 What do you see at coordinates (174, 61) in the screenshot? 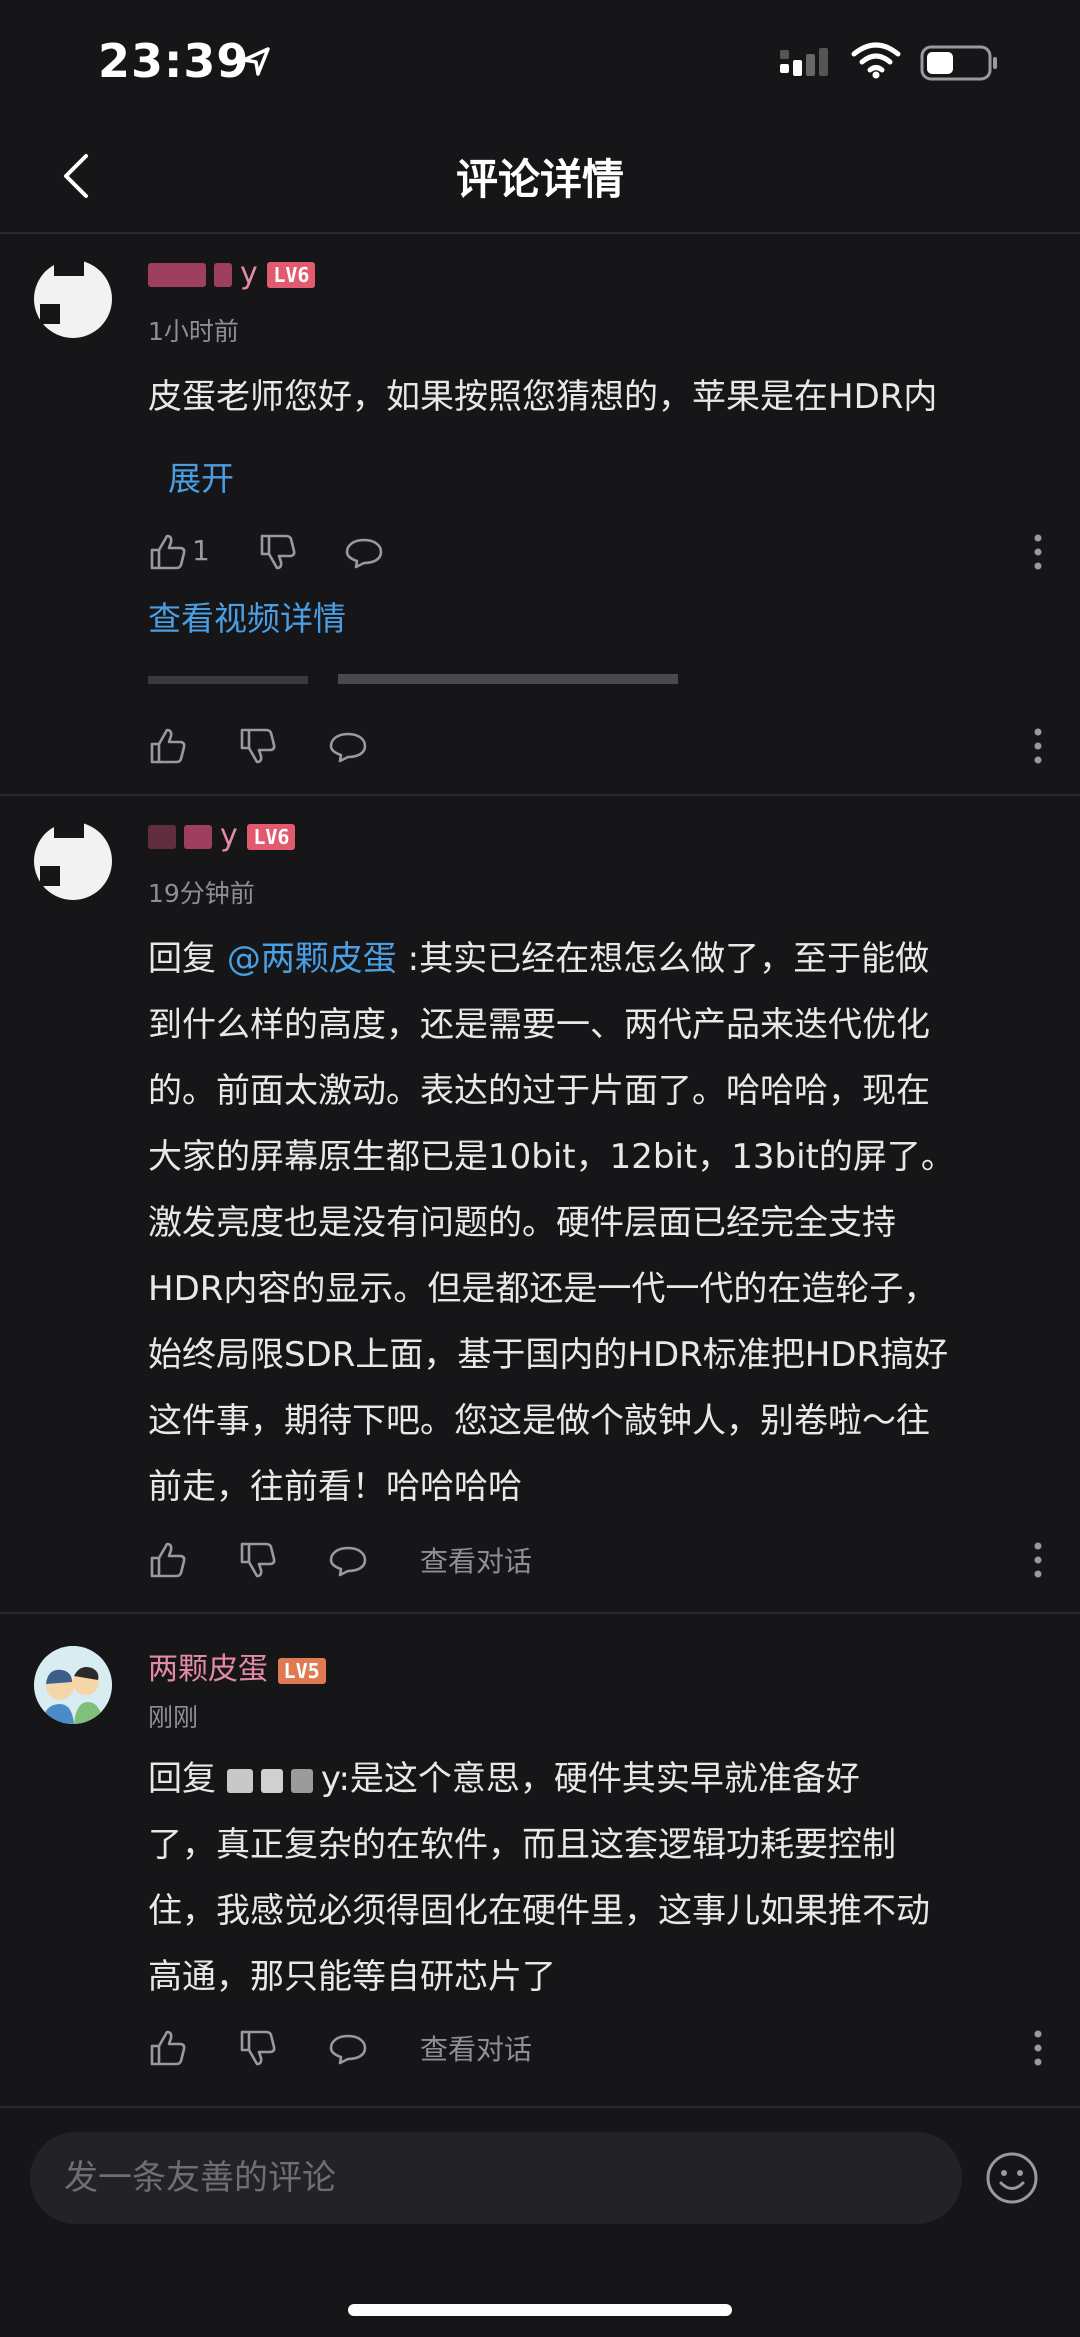
I see `status-time: 23:39` at bounding box center [174, 61].